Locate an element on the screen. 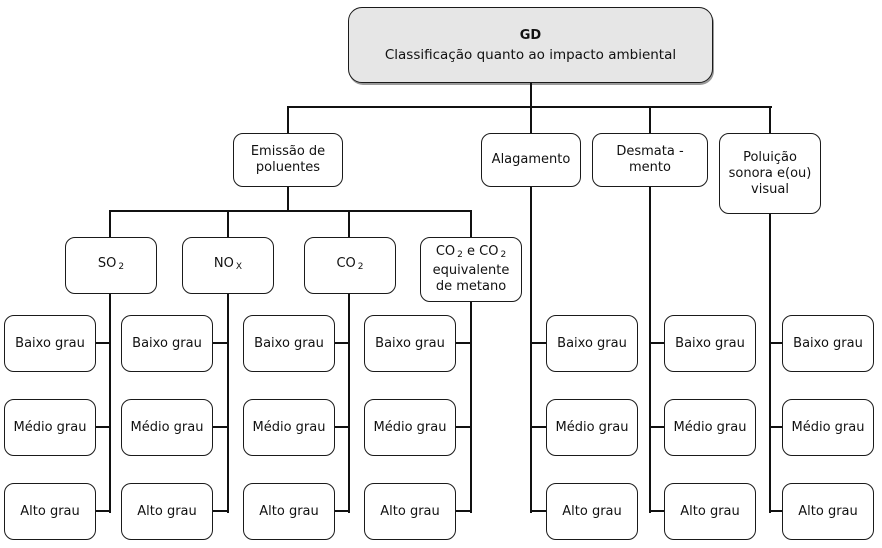 The image size is (882, 548). impact-level-co2-baixo: Baixo grau is located at coordinates (289, 343).